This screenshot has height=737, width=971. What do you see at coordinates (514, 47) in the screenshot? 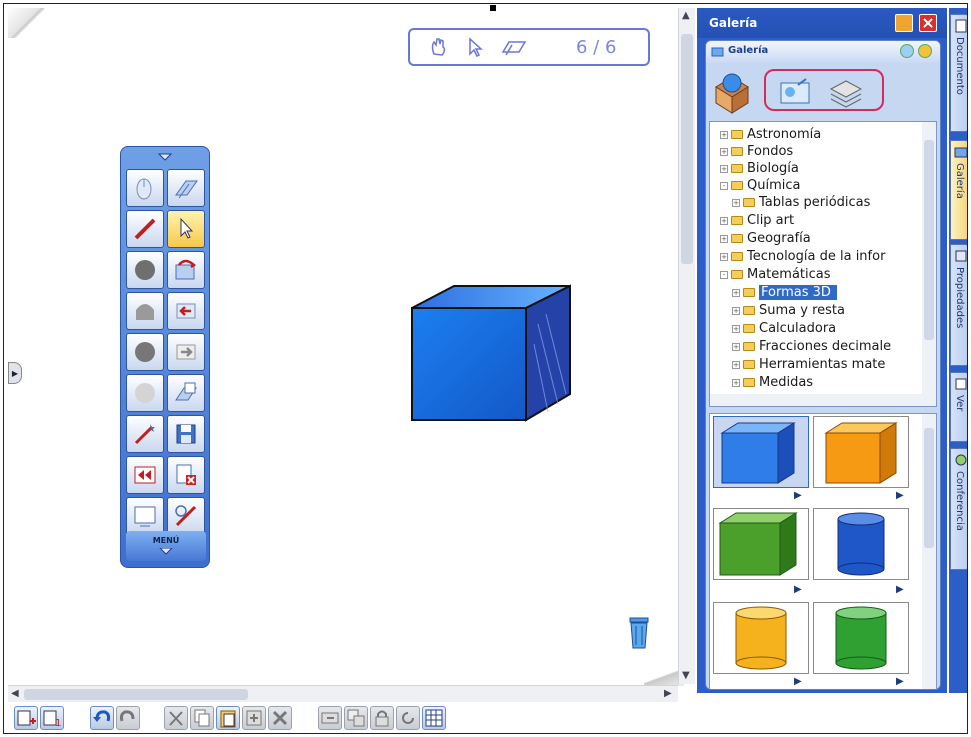
I see `pages-icon` at bounding box center [514, 47].